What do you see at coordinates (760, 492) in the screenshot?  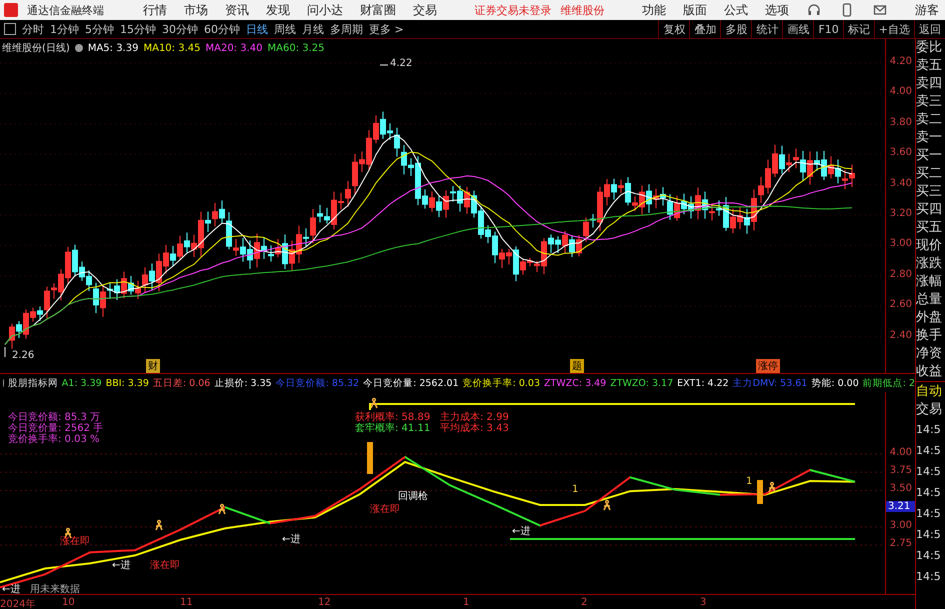 I see `signal-bar` at bounding box center [760, 492].